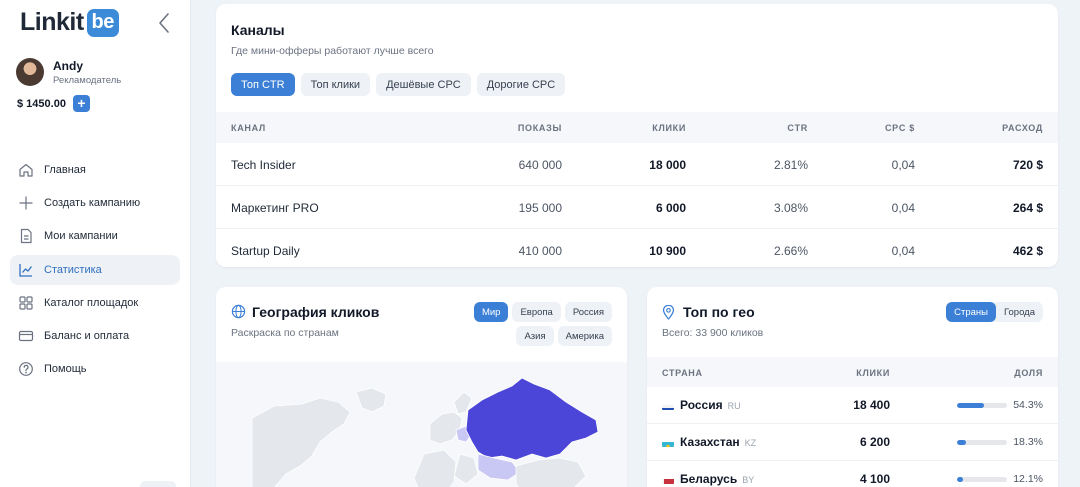 This screenshot has width=1080, height=487. What do you see at coordinates (1028, 373) in the screenshot?
I see `column-header: ДОЛЯ` at bounding box center [1028, 373].